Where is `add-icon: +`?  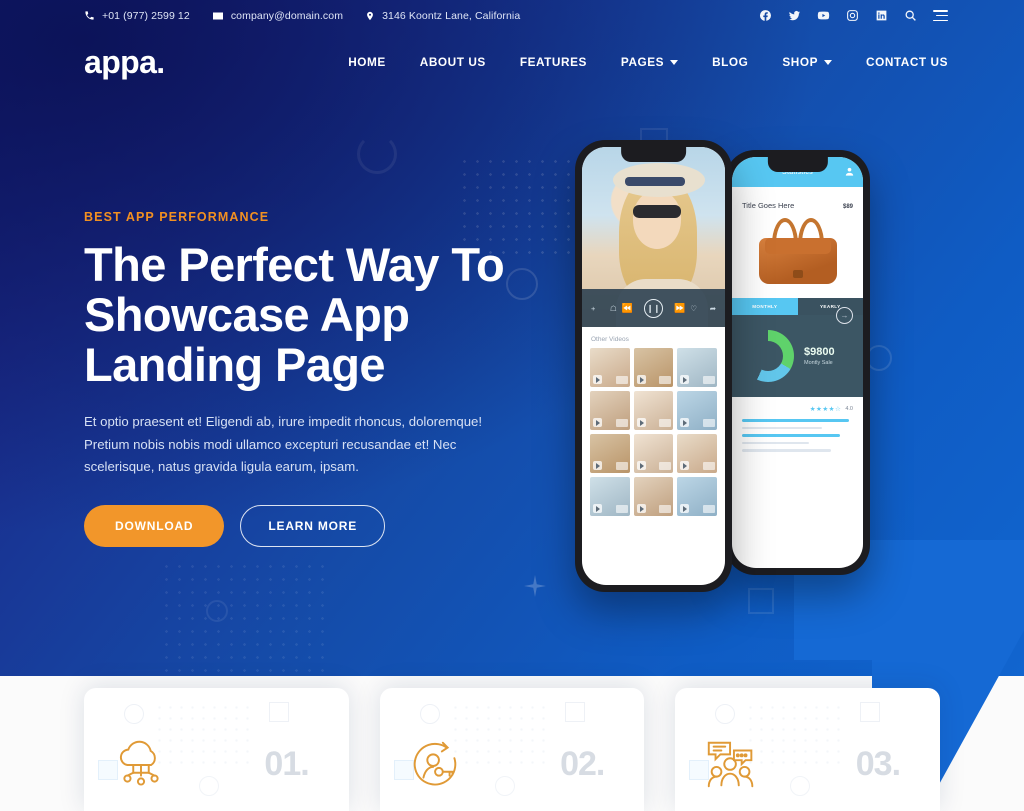 add-icon: + is located at coordinates (593, 308).